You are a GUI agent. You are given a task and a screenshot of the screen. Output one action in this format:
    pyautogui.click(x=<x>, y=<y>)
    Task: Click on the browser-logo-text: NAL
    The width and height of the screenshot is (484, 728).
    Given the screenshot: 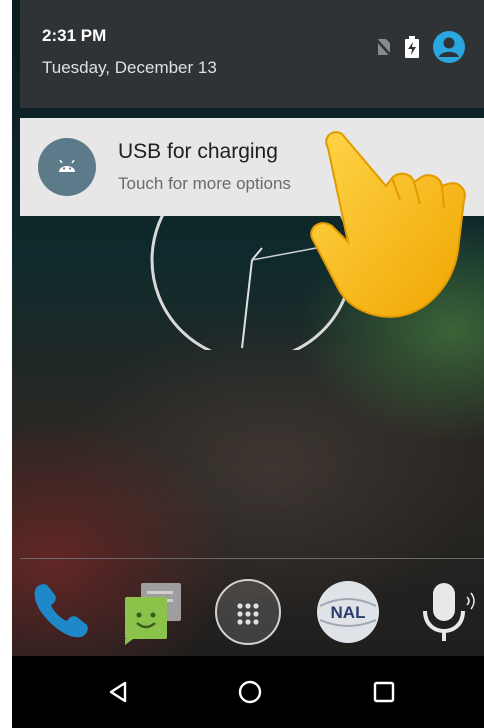 What is the action you would take?
    pyautogui.click(x=348, y=612)
    